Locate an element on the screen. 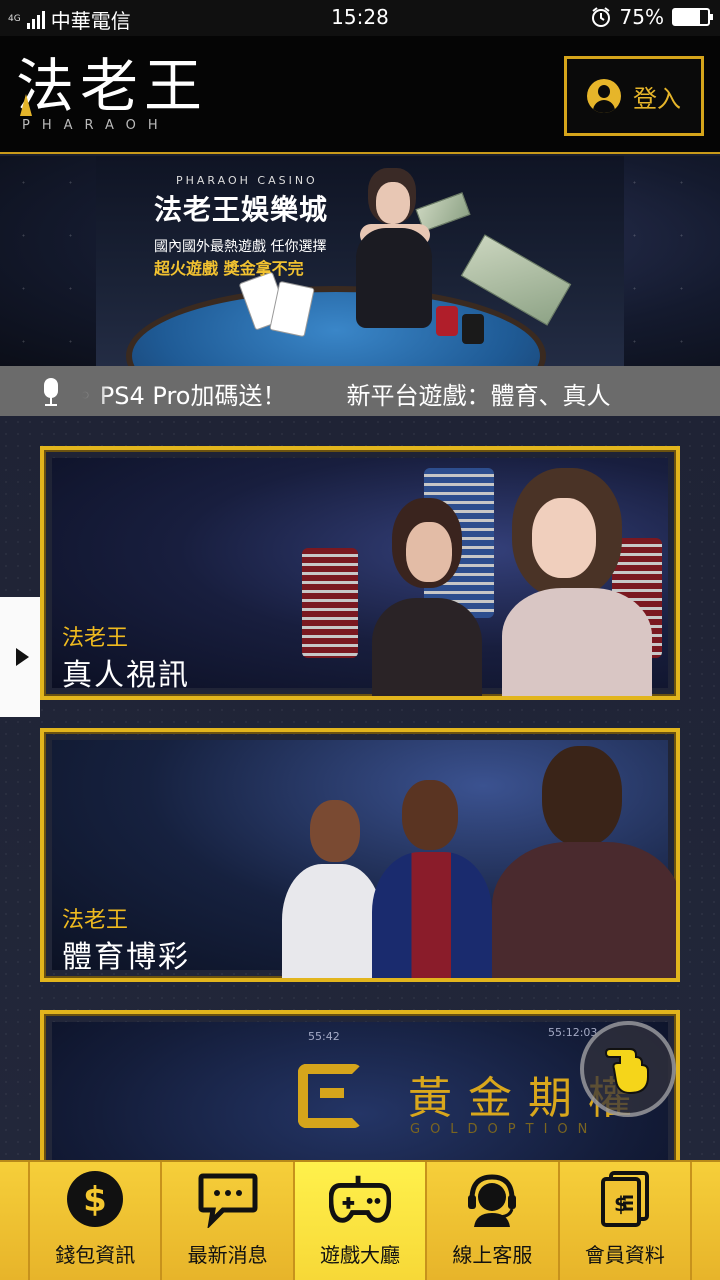  banner-line-2: 超火遊戲 獎金拿不完 is located at coordinates (229, 268).